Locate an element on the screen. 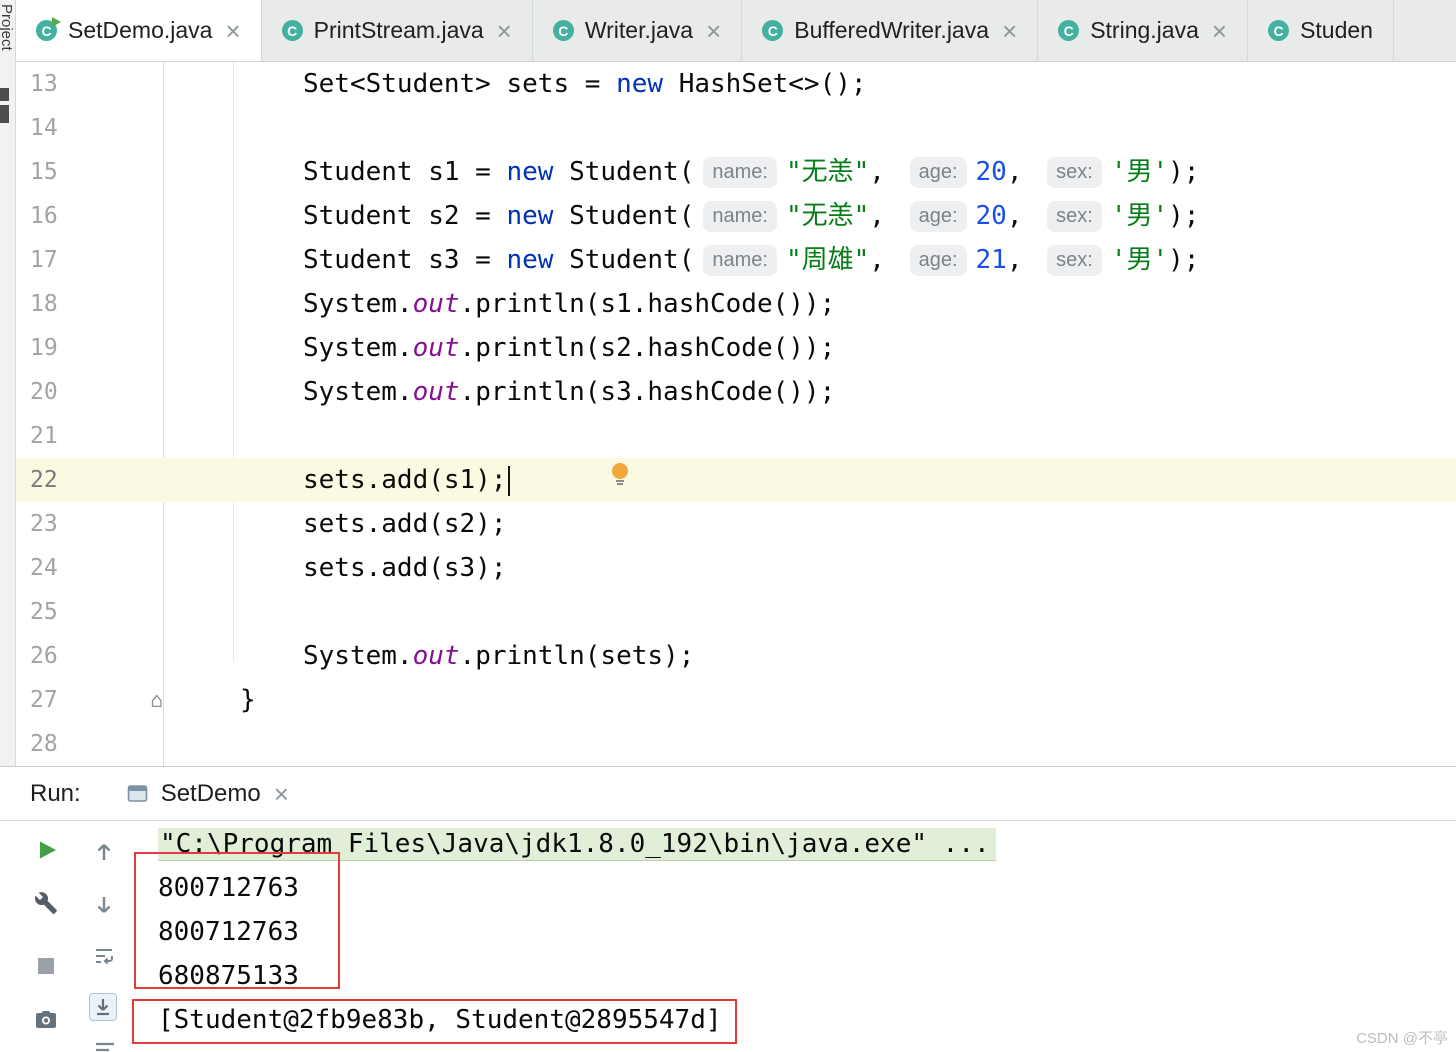  code-token: Student( is located at coordinates (624, 216).